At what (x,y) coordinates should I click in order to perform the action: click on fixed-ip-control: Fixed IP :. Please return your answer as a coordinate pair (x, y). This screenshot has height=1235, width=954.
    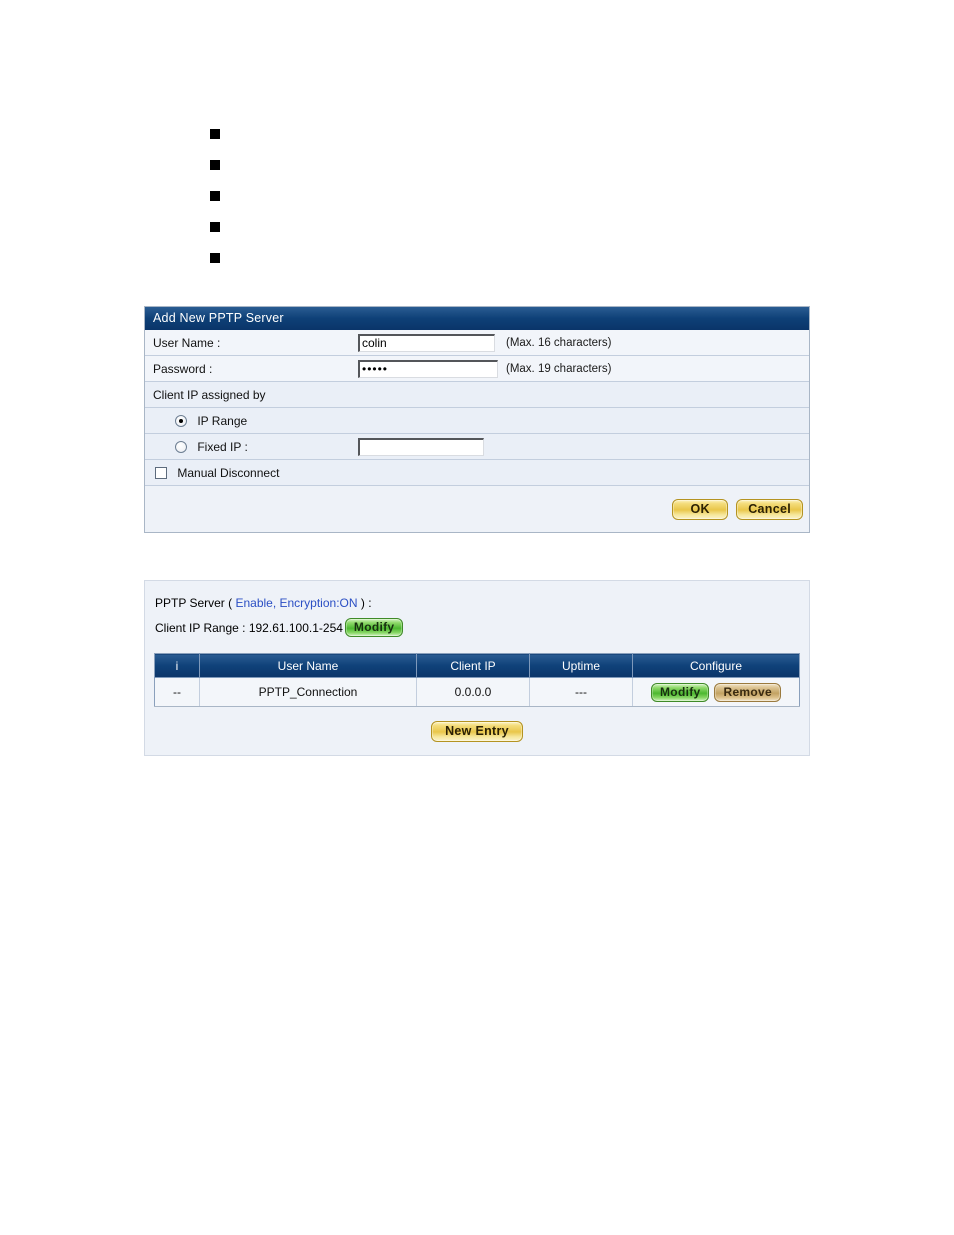
    Looking at the image, I should click on (251, 446).